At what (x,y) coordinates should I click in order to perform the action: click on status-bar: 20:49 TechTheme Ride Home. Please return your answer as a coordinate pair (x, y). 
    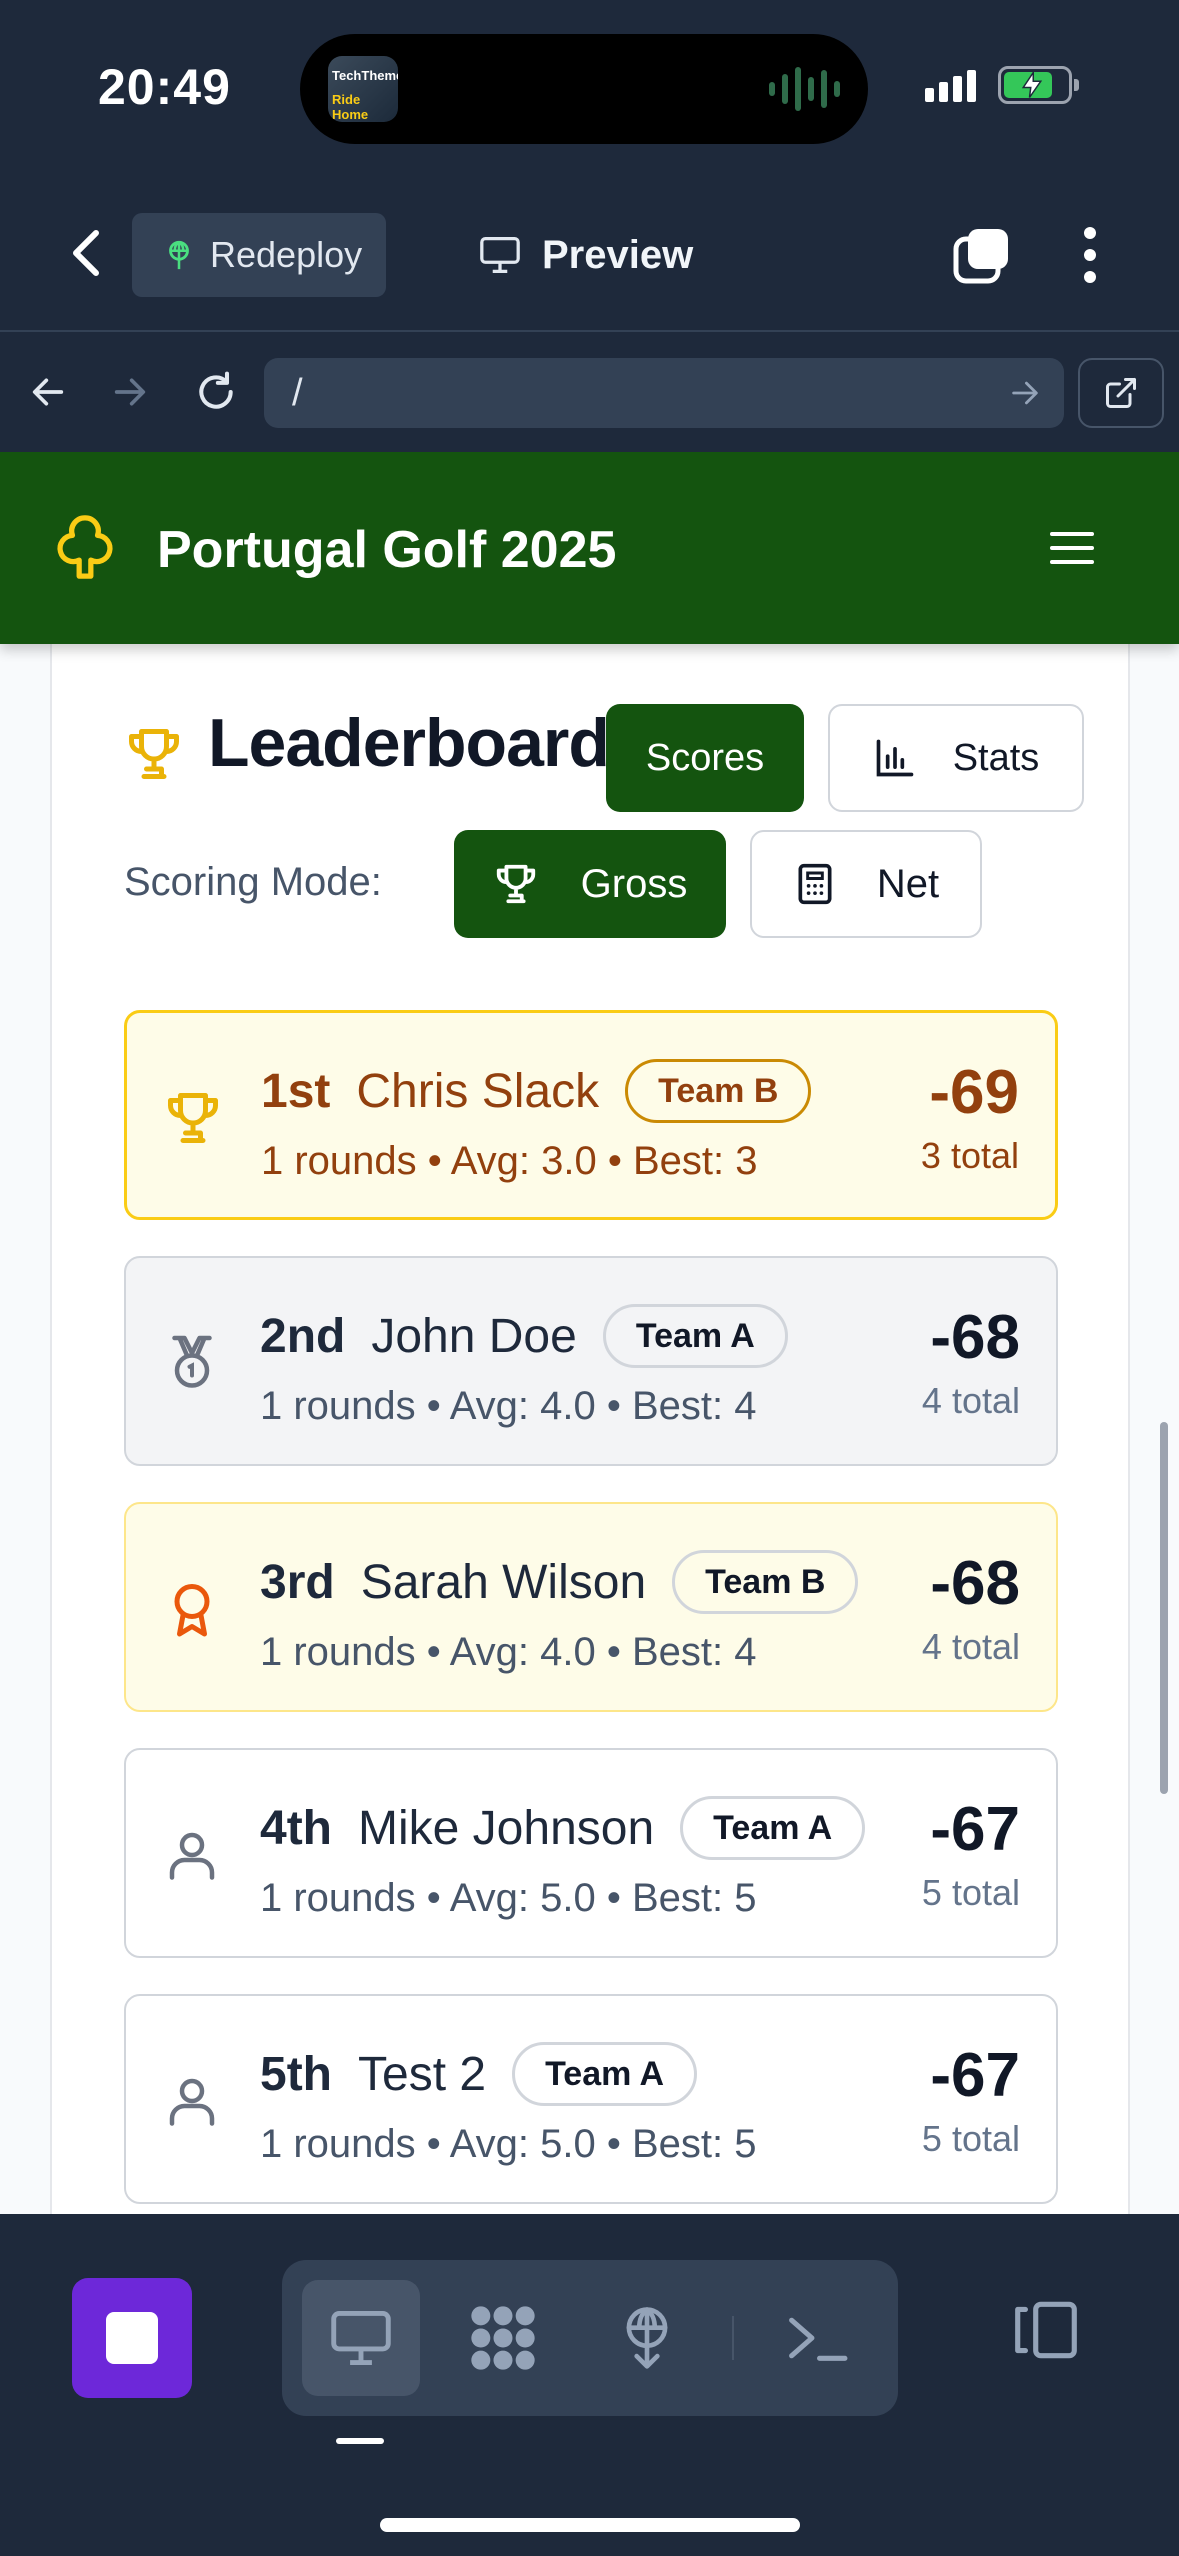
    Looking at the image, I should click on (589, 87).